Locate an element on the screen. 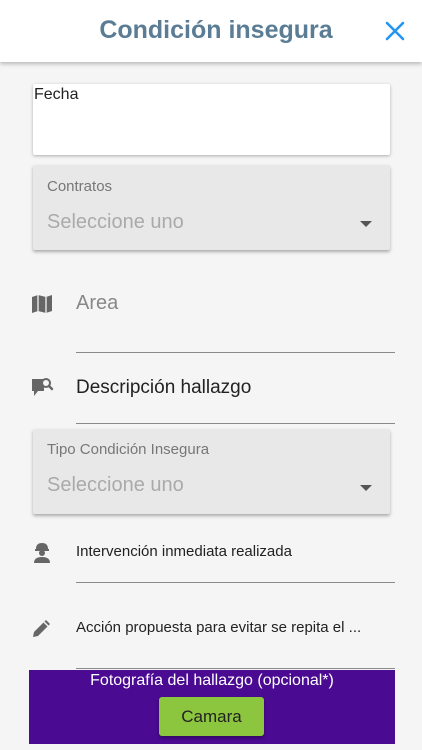 Image resolution: width=422 pixels, height=750 pixels. area-underline is located at coordinates (235, 352).